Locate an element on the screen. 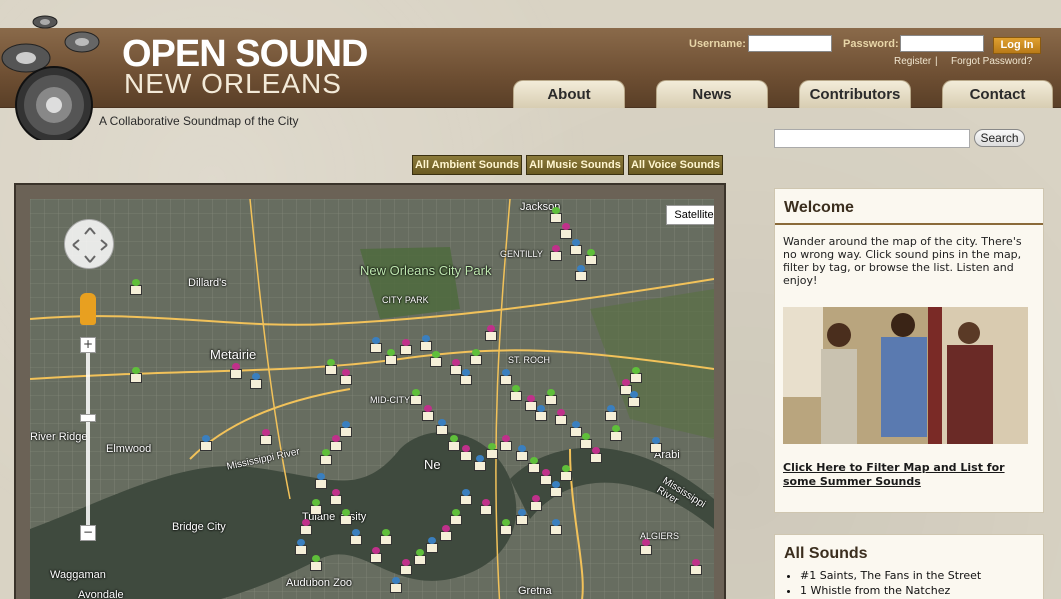 The image size is (1061, 599). search-input is located at coordinates (872, 138).